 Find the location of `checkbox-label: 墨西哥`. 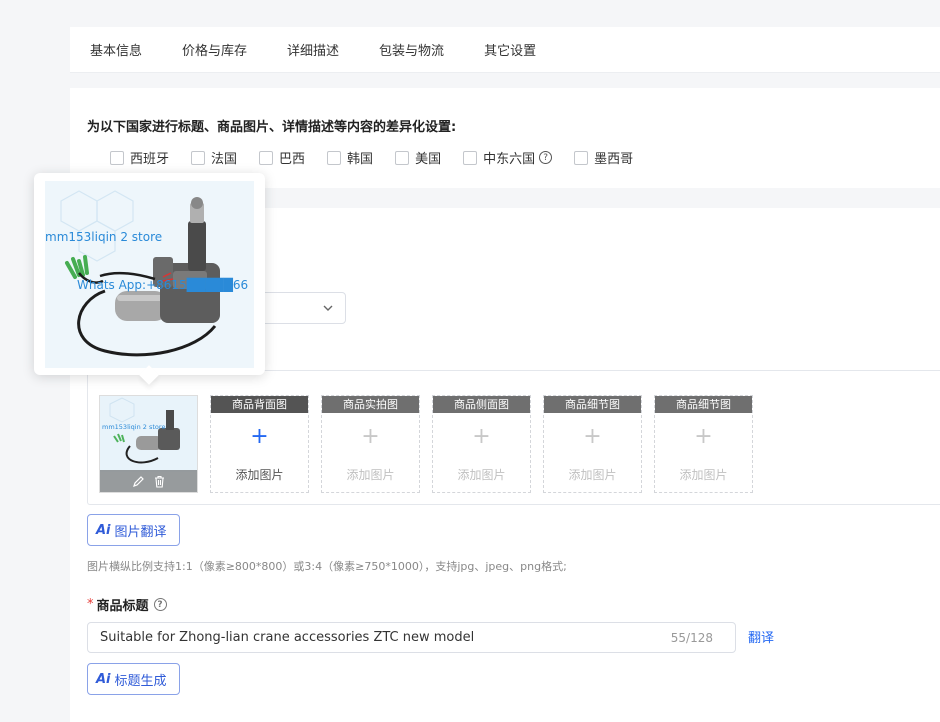

checkbox-label: 墨西哥 is located at coordinates (614, 159).